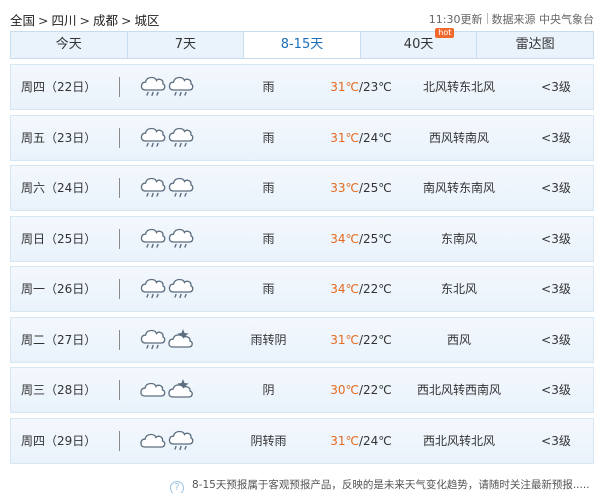  What do you see at coordinates (302, 289) in the screenshot?
I see `forecast-row: 周一（26日） 雨 34℃/22℃ 东北风 <3级` at bounding box center [302, 289].